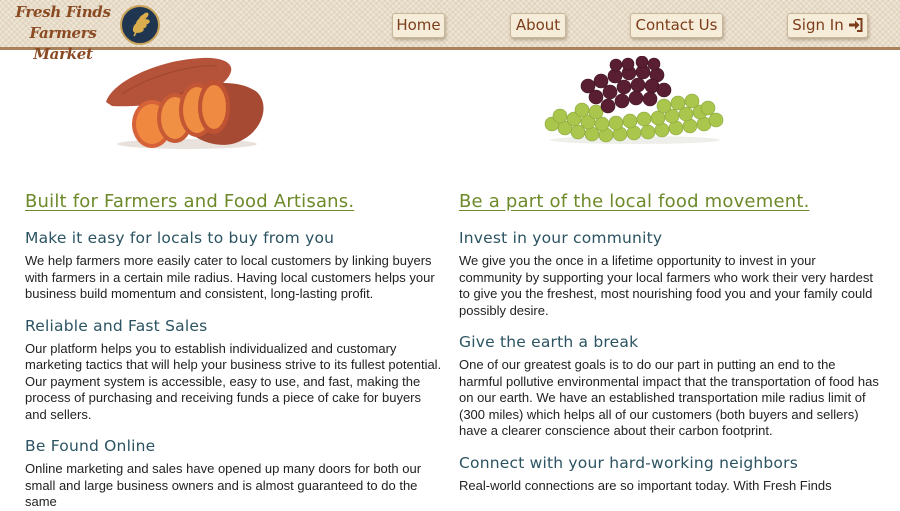 This screenshot has height=511, width=900. Describe the element at coordinates (855, 27) in the screenshot. I see `sign-in-icon` at that location.